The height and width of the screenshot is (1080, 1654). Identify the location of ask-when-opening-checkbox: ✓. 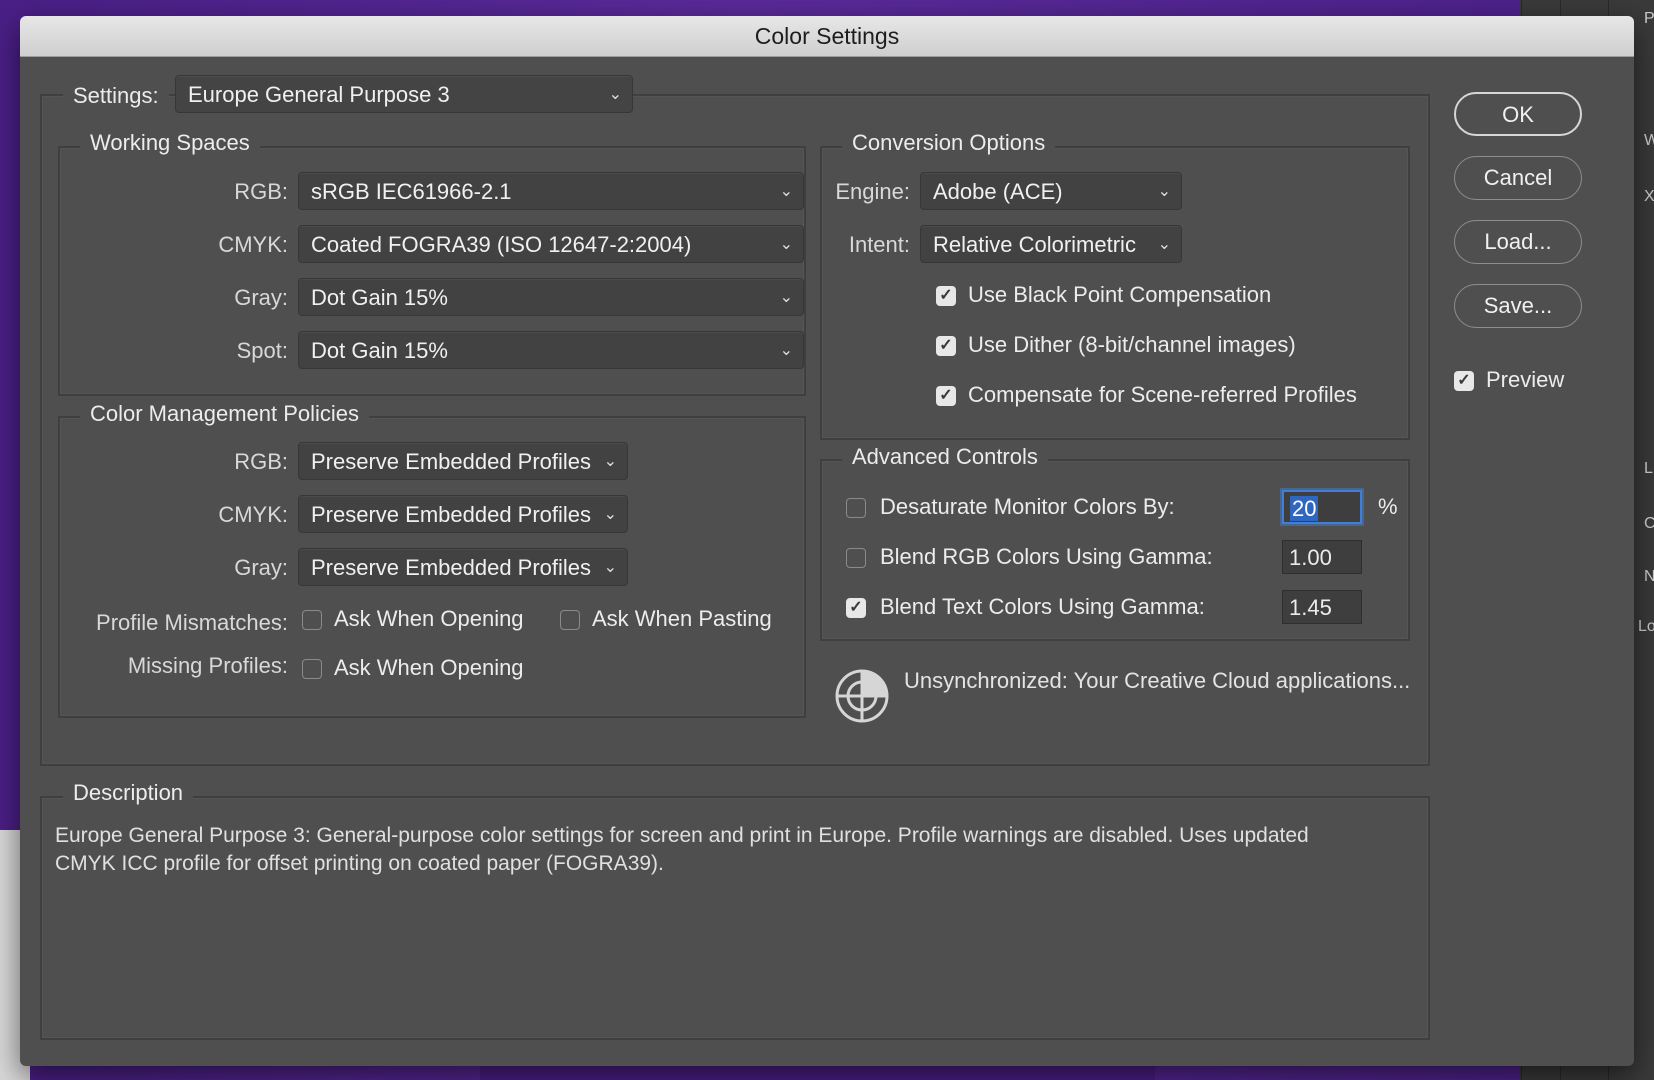
(312, 620).